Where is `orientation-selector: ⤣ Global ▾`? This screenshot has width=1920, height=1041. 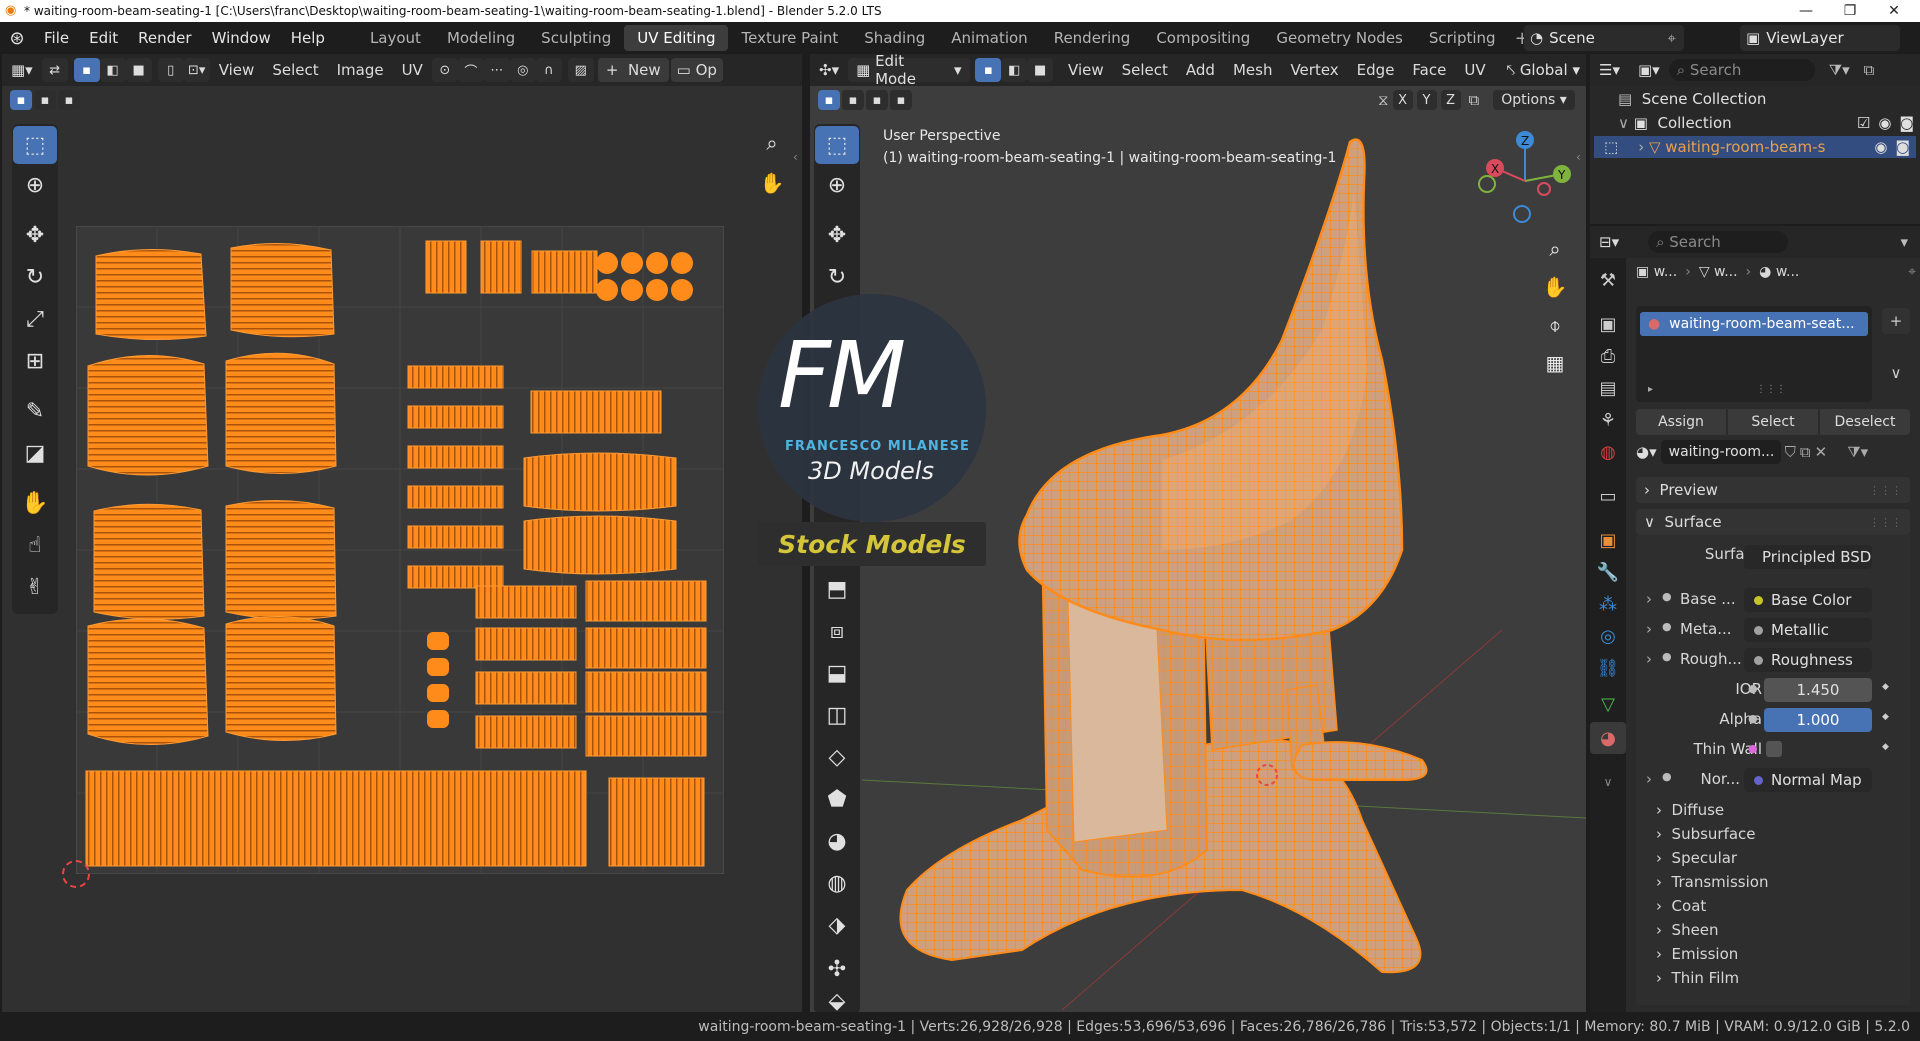
orientation-selector: ⤣ Global ▾ is located at coordinates (1543, 70).